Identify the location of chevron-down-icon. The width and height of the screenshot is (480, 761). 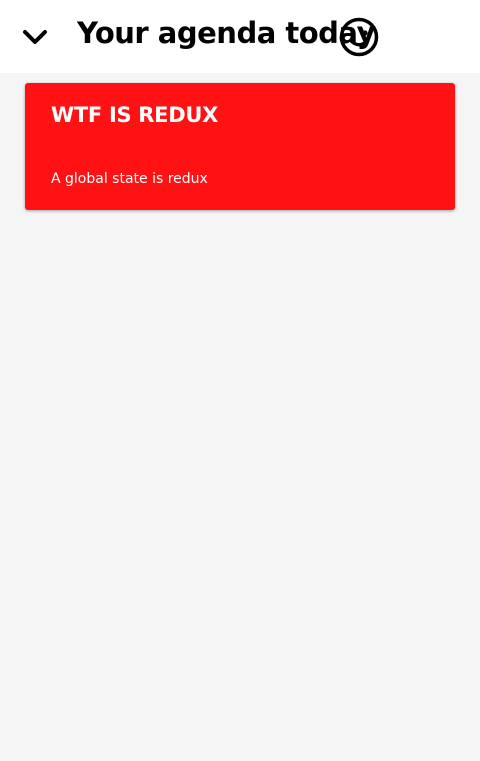
(35, 37).